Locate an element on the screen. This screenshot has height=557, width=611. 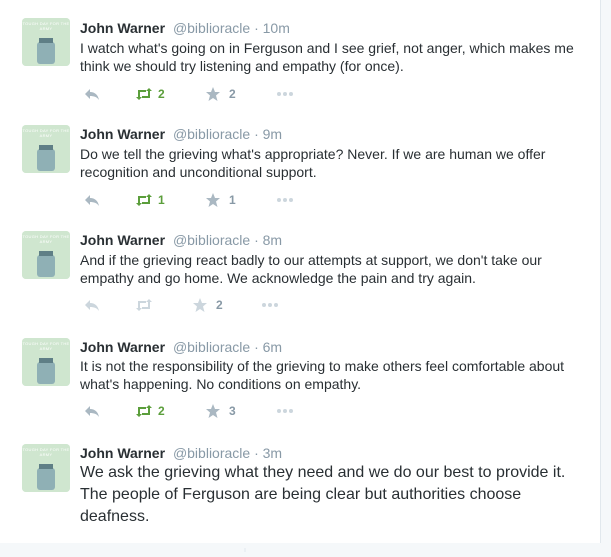
tweet-header: John Warner @biblioracle · 10m is located at coordinates (185, 28).